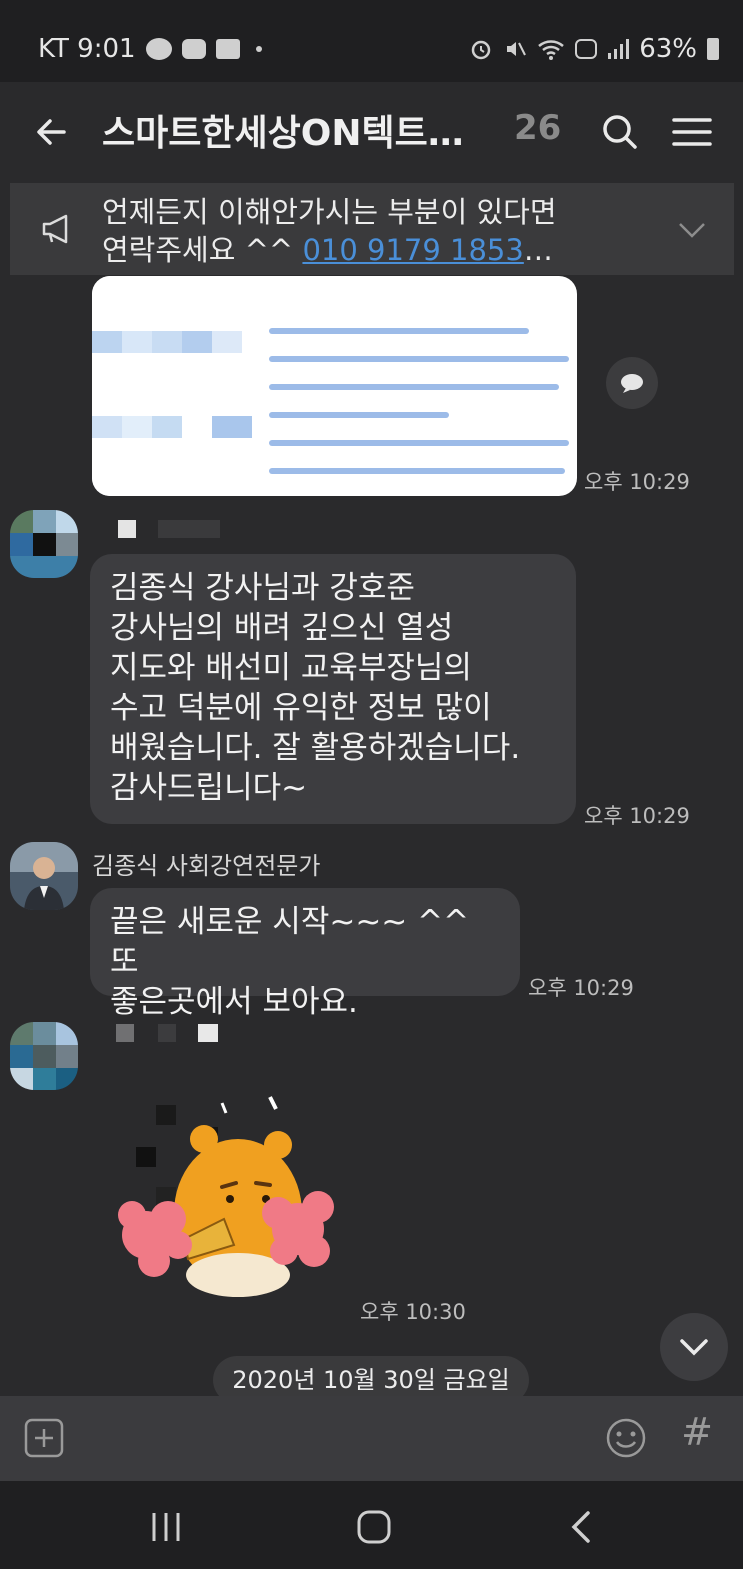 This screenshot has height=1569, width=743. Describe the element at coordinates (668, 49) in the screenshot. I see `battery-percent: 63%` at that location.